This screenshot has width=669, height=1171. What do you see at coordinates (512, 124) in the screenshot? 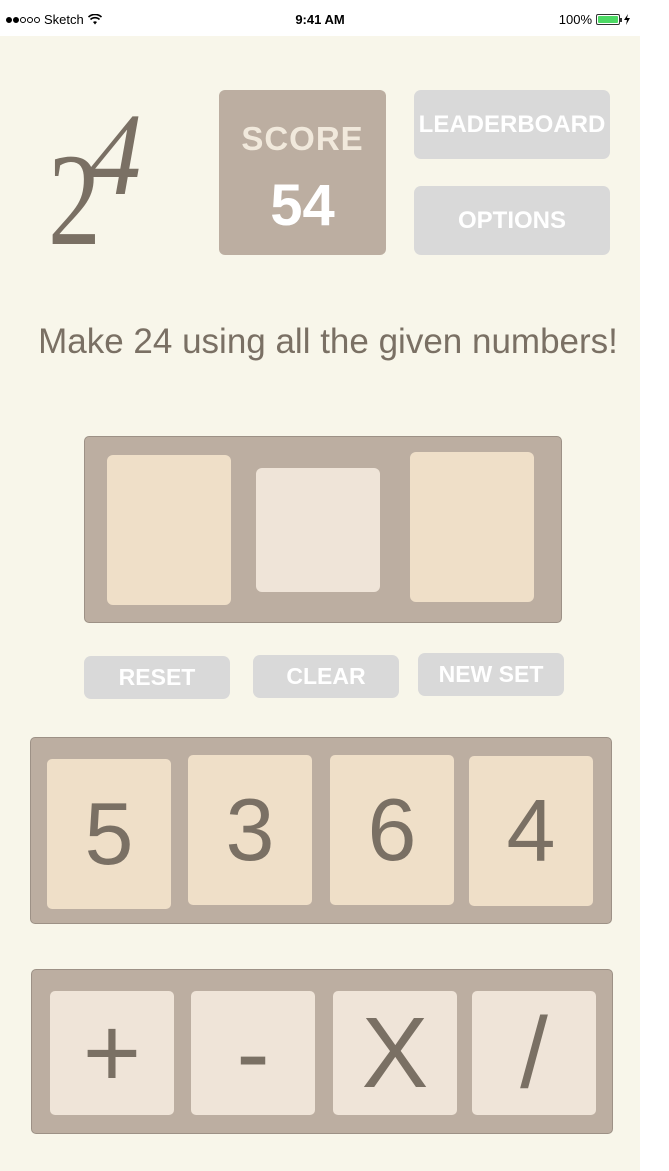
I see `leaderboard-button: LEADERBOARD` at bounding box center [512, 124].